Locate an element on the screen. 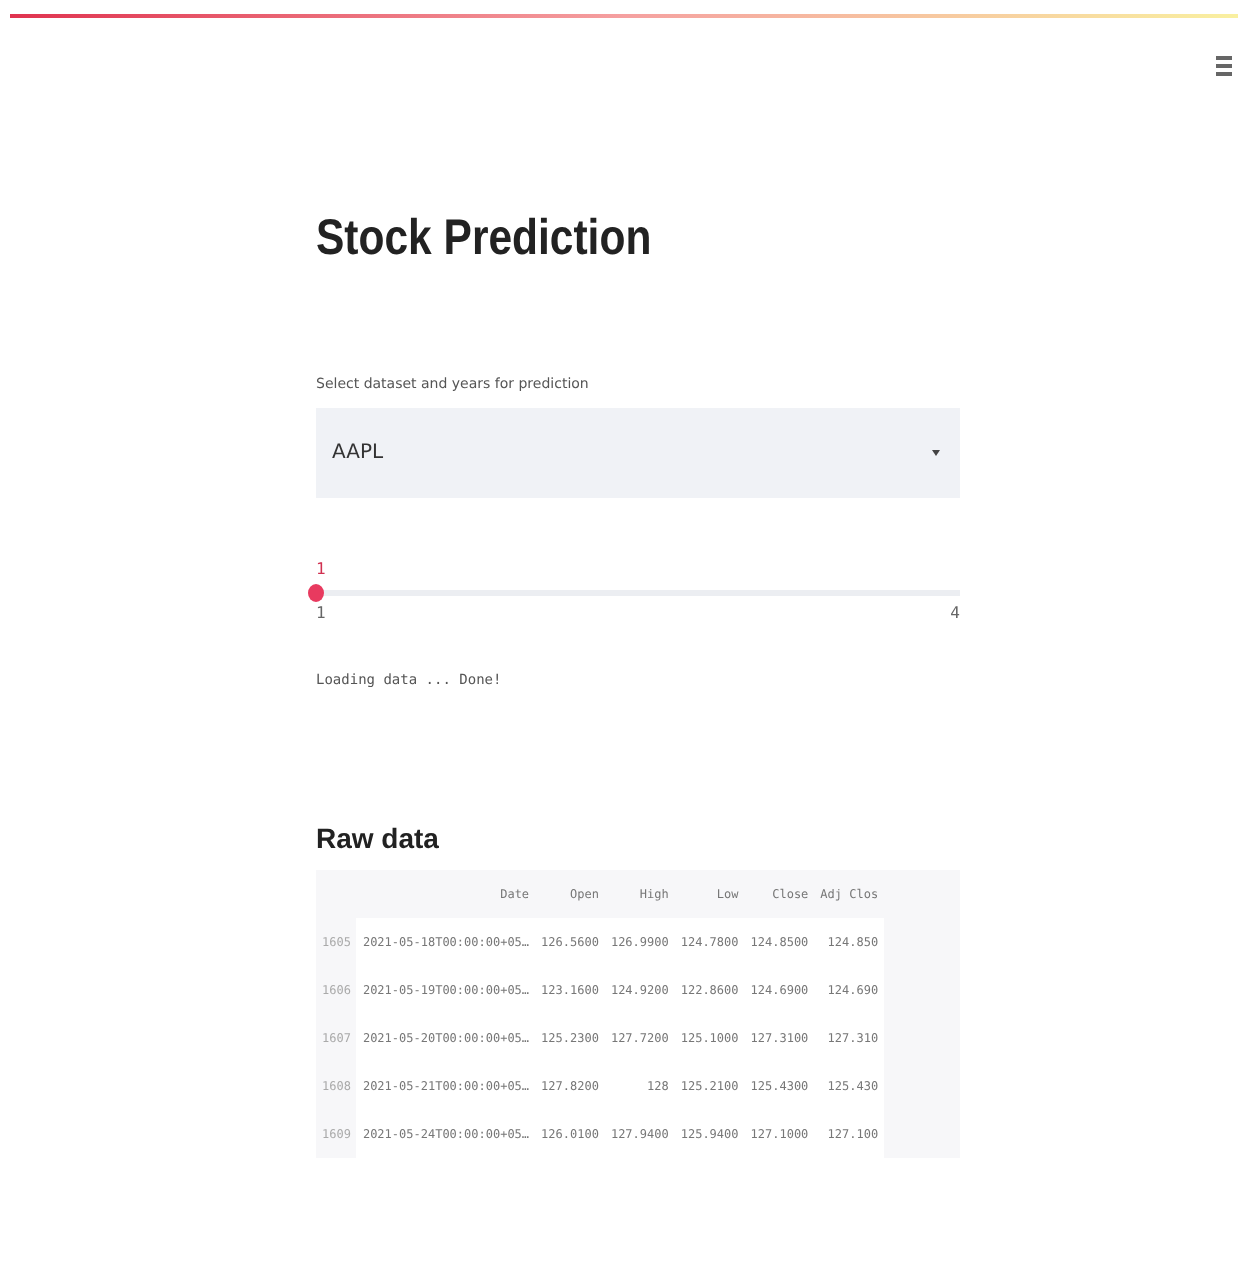 Image resolution: width=1248 pixels, height=1284 pixels. page-title: Stock Prediction is located at coordinates (485, 239).